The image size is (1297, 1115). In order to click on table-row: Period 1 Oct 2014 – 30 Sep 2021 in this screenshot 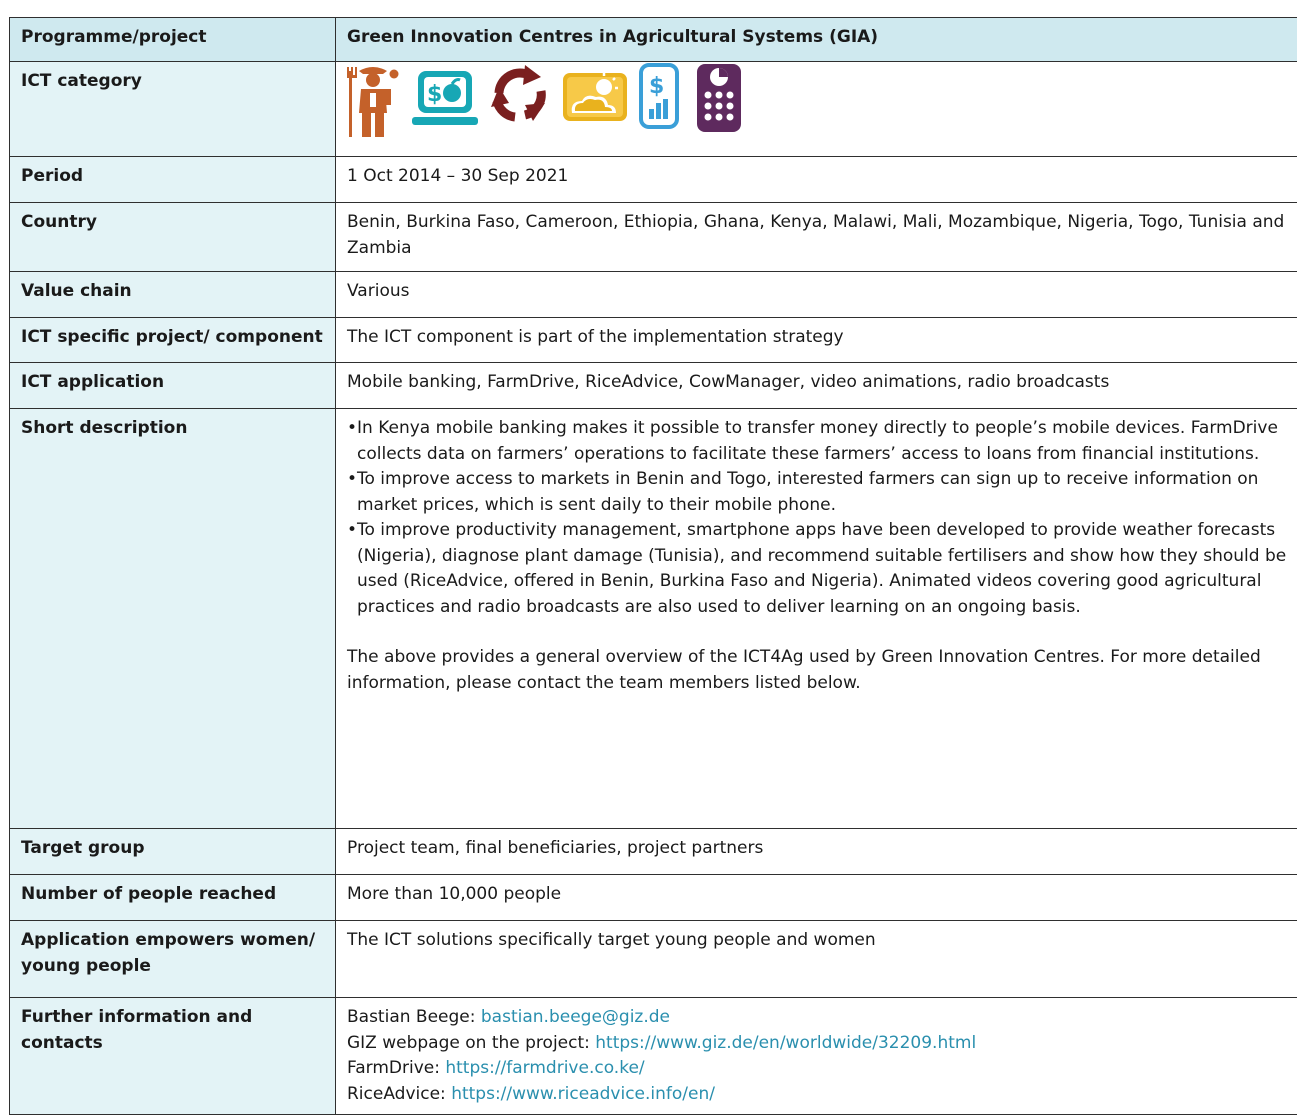, I will do `click(653, 180)`.